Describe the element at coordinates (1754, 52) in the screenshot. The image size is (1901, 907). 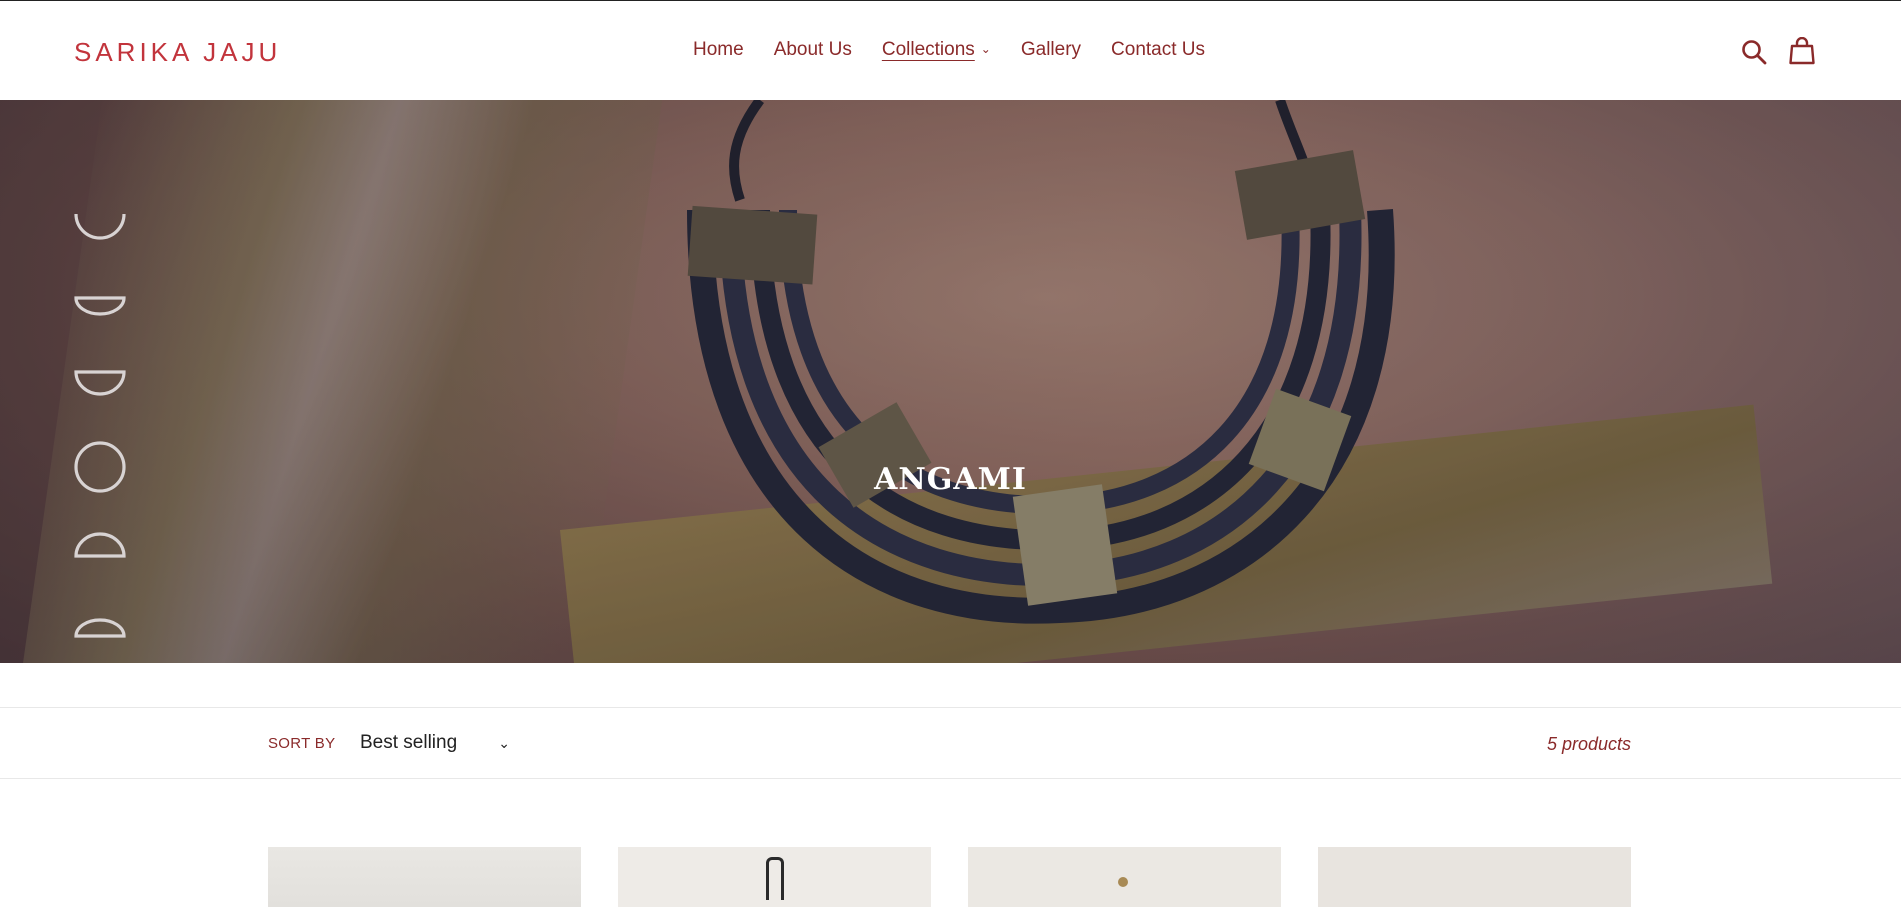
I see `search-icon` at that location.